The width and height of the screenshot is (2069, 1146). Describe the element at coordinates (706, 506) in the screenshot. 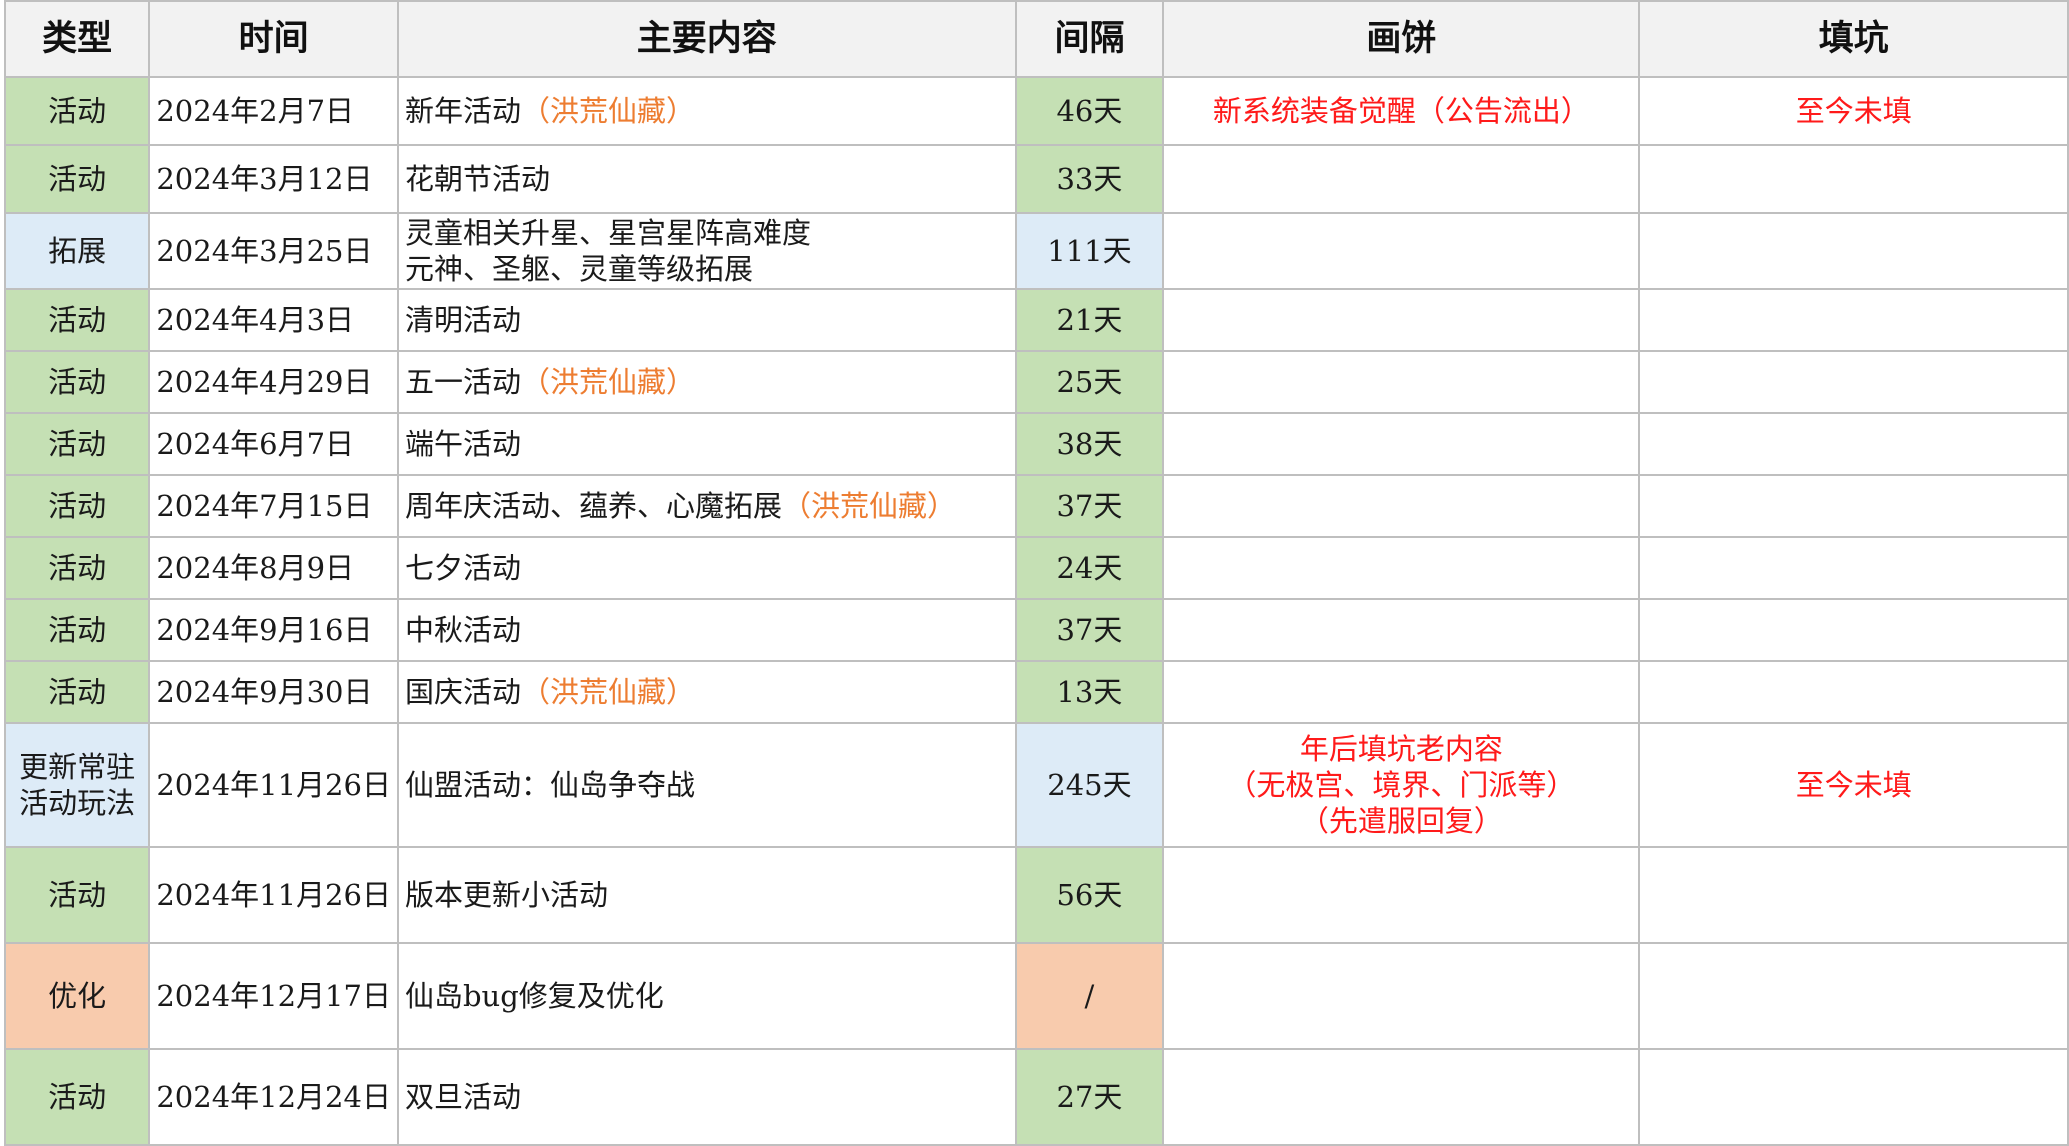

I see `content-cell: 周年庆活动、蕴养、心魔拓展（洪荒仙藏）` at that location.